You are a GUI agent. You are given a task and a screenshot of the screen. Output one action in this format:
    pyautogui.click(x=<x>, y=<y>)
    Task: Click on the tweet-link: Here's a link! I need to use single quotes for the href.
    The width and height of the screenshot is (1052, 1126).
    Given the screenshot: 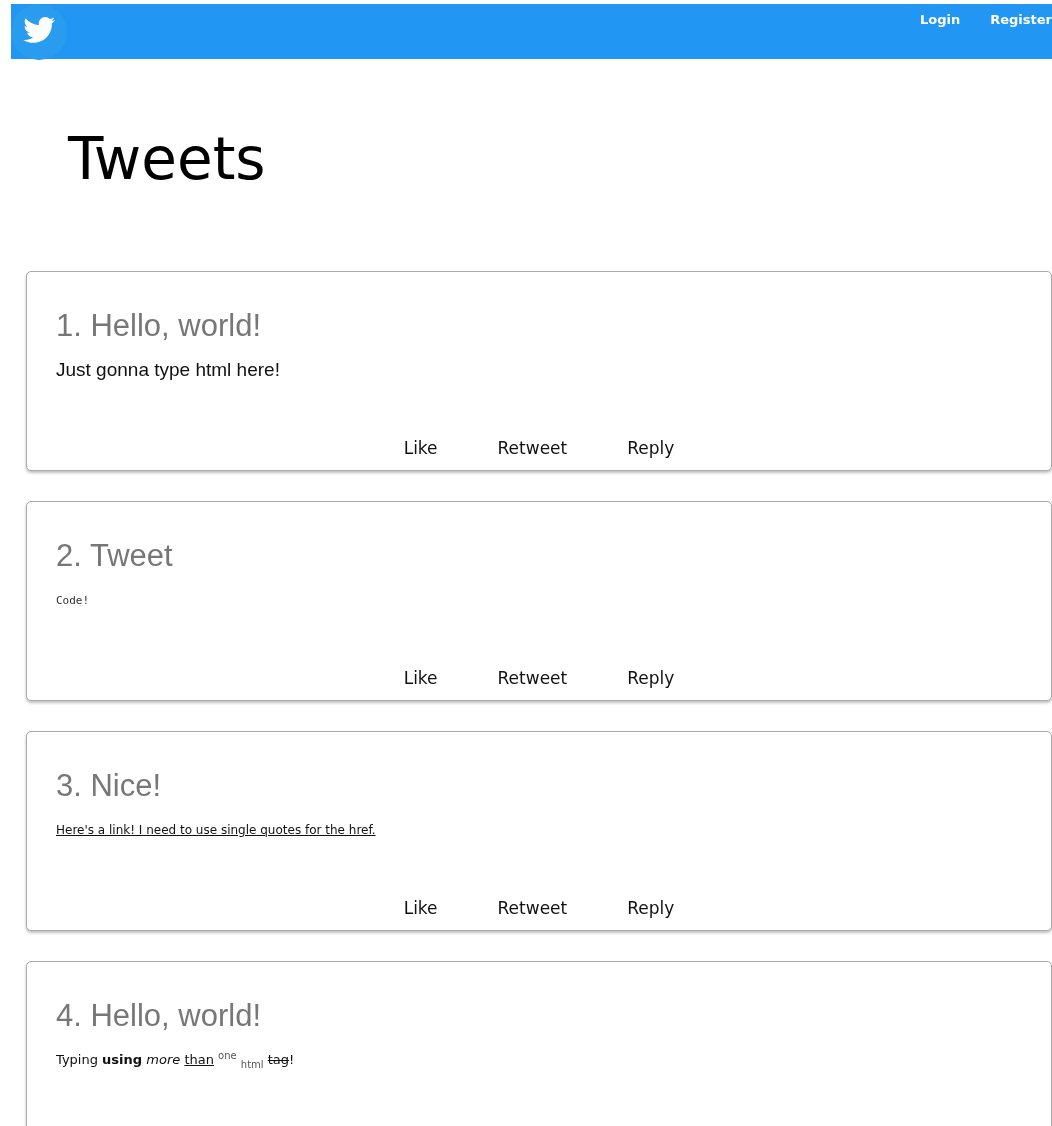 What is the action you would take?
    pyautogui.click(x=216, y=830)
    